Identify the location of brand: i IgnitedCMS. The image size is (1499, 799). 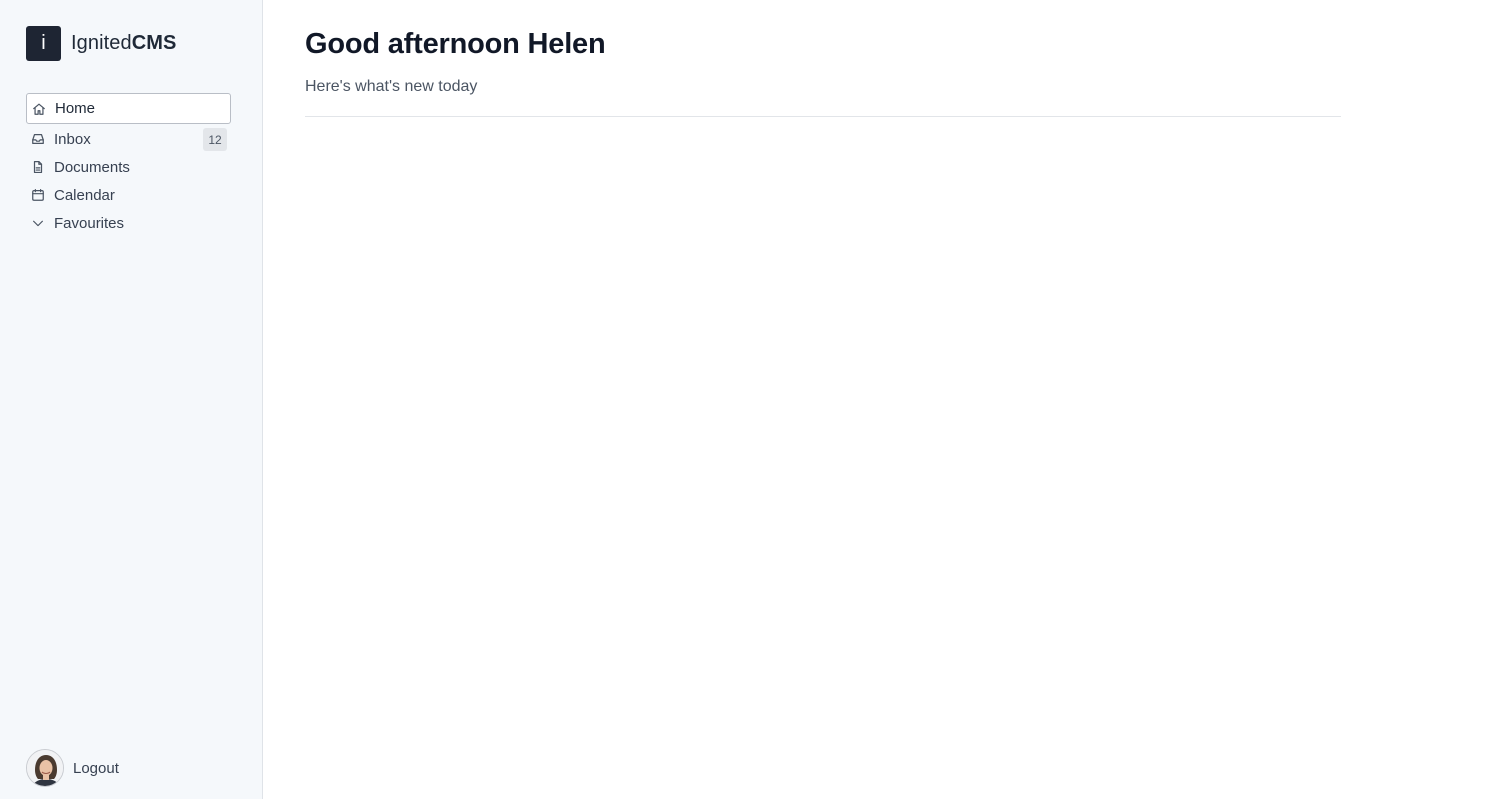
(101, 43).